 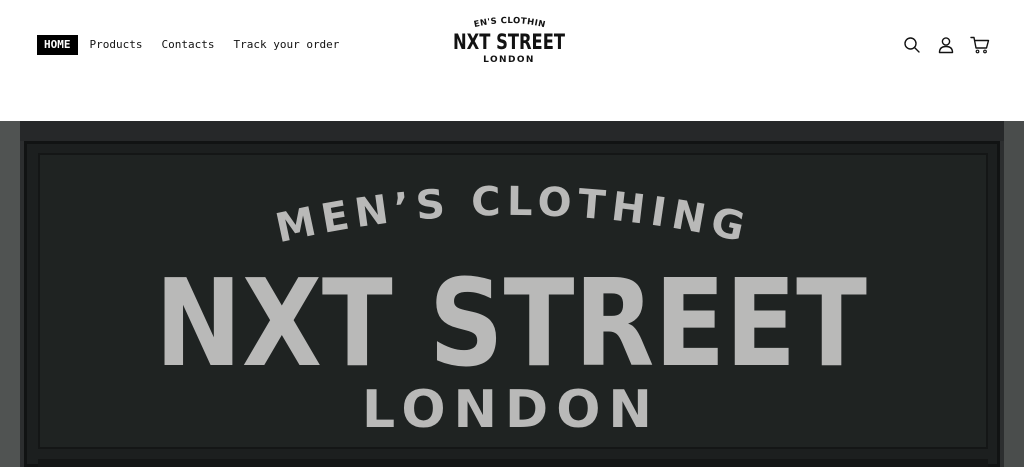 I want to click on main-nav: HOME Products Contacts Track your order, so click(x=194, y=45).